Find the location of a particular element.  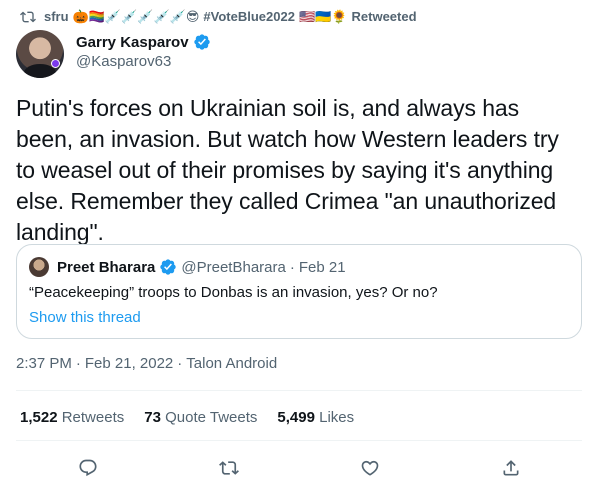

quote-tweets-label: Quote Tweets is located at coordinates (211, 417).